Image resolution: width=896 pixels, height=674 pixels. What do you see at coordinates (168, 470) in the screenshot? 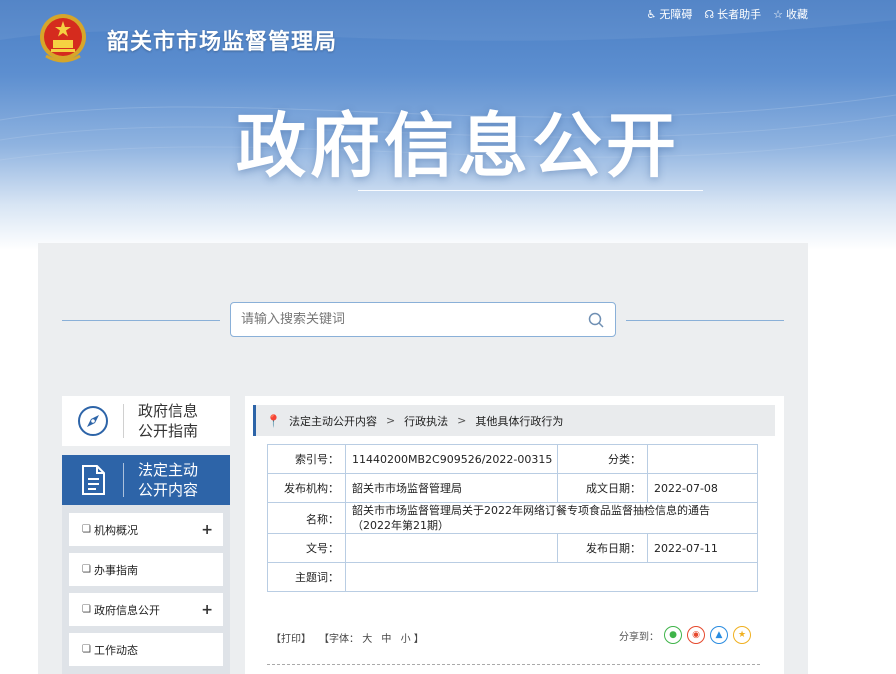
I see `active-card-line1: 法定主动` at bounding box center [168, 470].